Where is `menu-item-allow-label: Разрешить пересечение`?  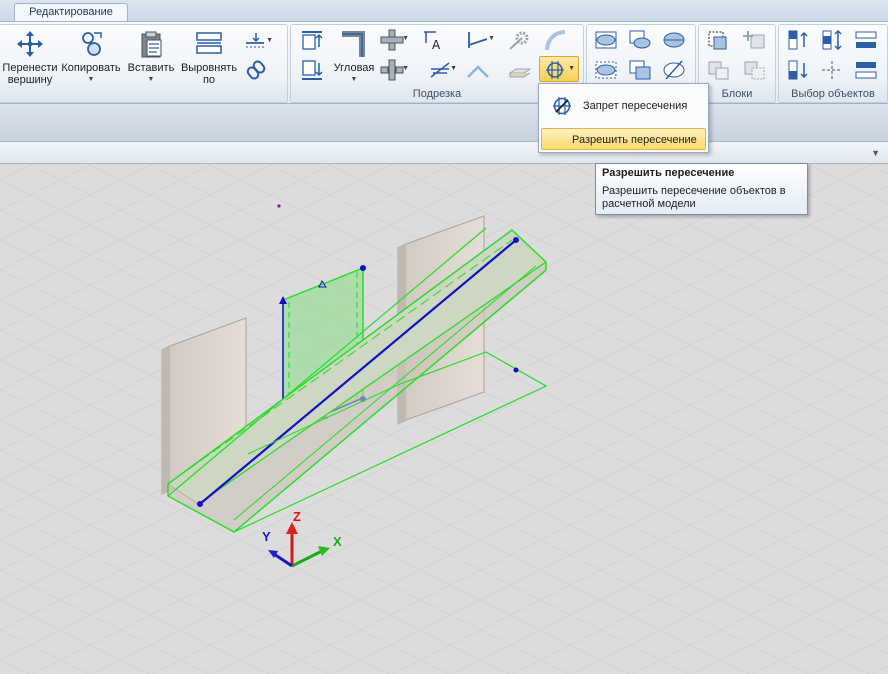
menu-item-allow-label: Разрешить пересечение is located at coordinates (634, 140).